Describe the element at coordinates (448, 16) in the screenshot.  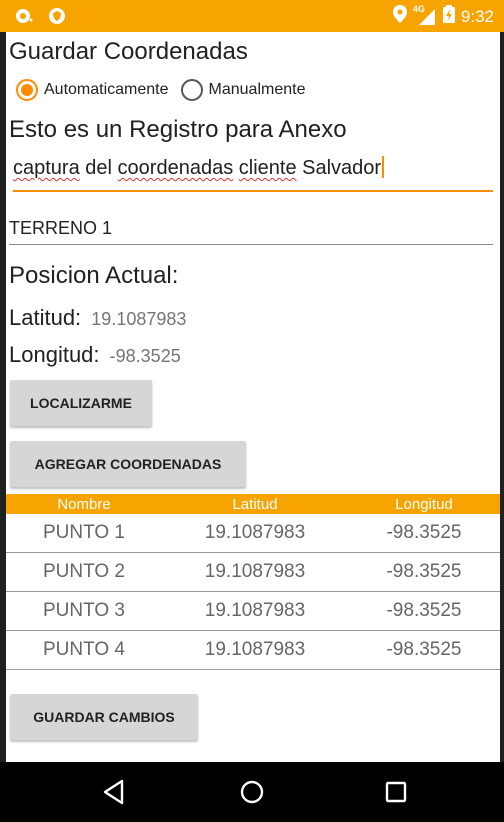
I see `battery-icon` at that location.